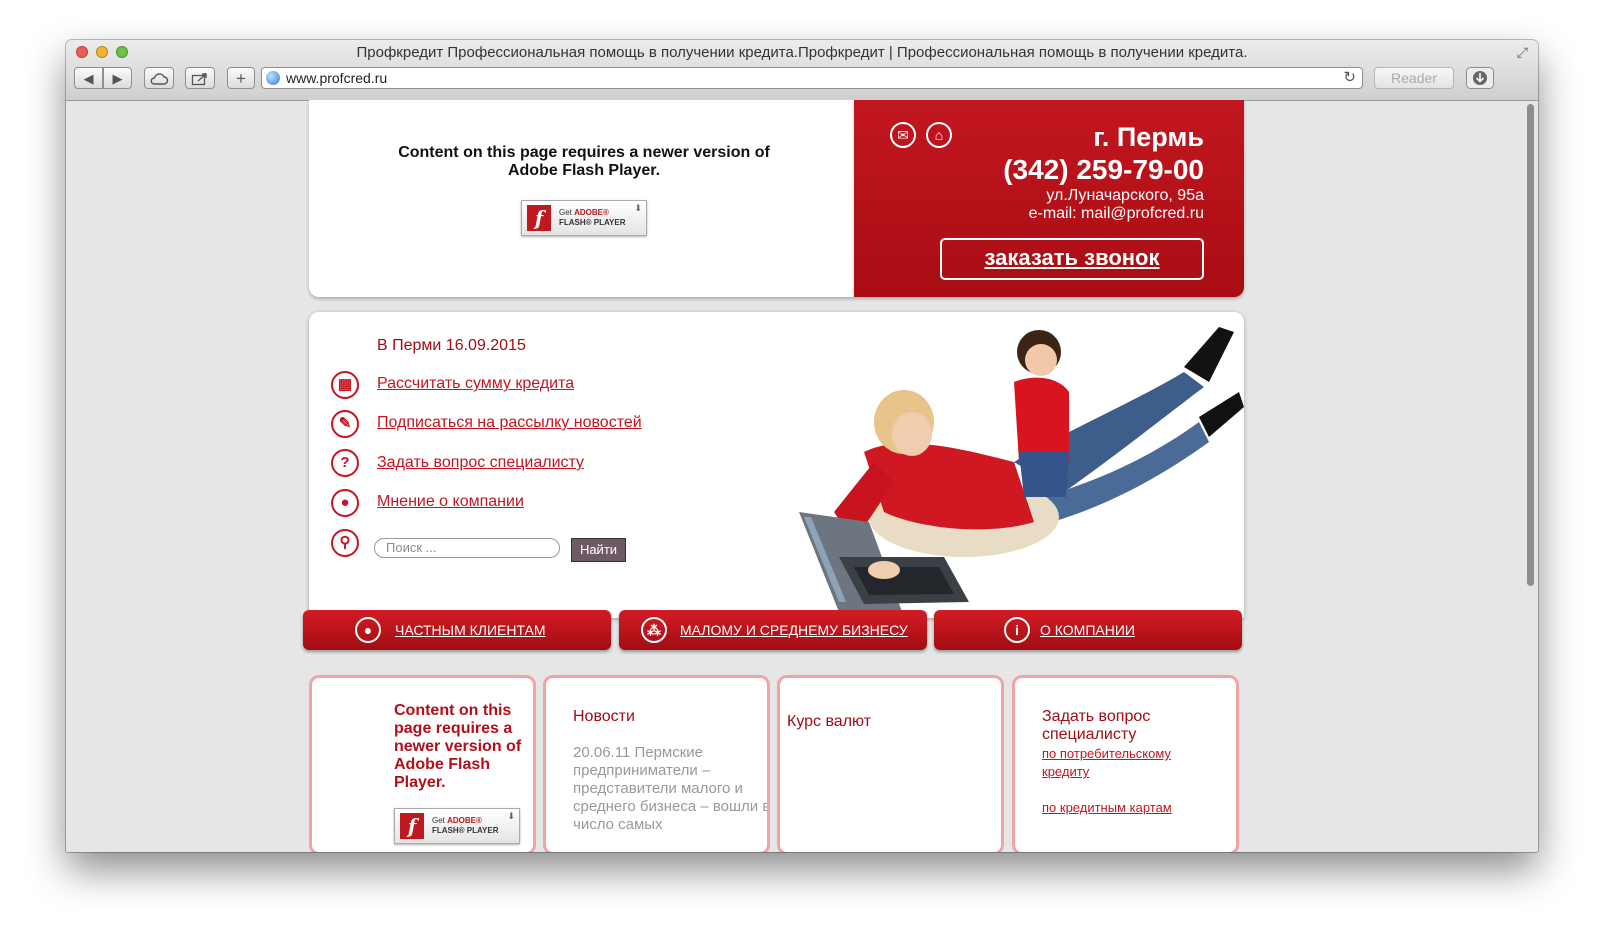 This screenshot has height=942, width=1600. I want to click on subscribe-news-link: Подписаться на рассылку новостей, so click(509, 423).